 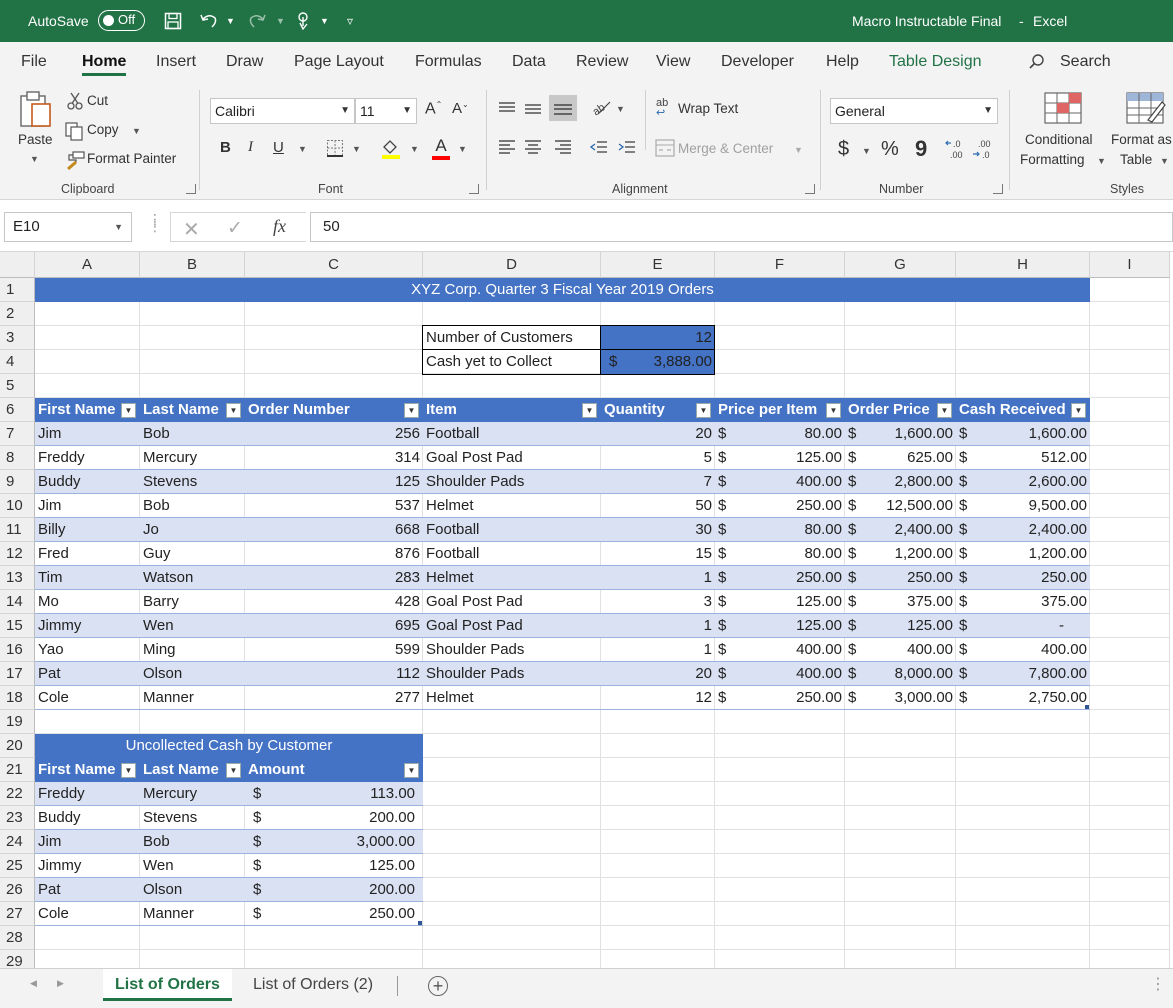 I want to click on row-header-11: 11, so click(x=17, y=530).